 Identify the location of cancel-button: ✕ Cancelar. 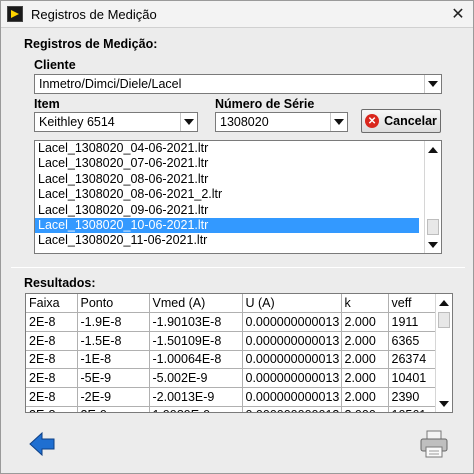
(401, 121).